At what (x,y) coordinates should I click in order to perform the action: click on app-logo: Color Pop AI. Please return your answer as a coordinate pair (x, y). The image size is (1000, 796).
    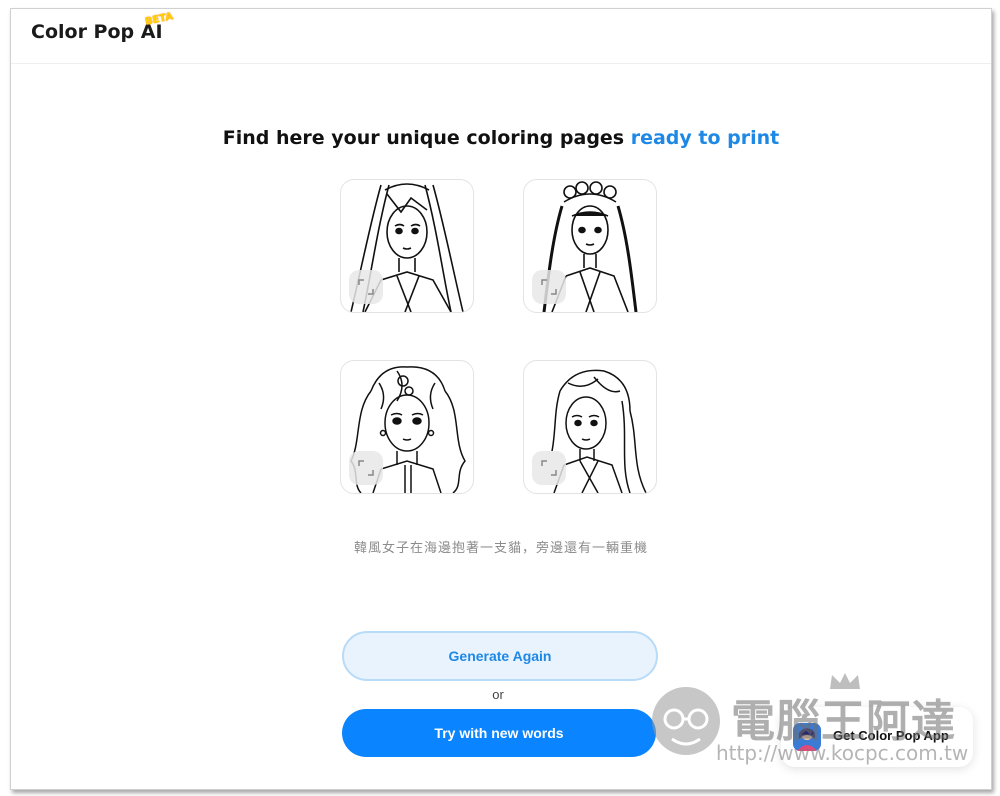
    Looking at the image, I should click on (97, 32).